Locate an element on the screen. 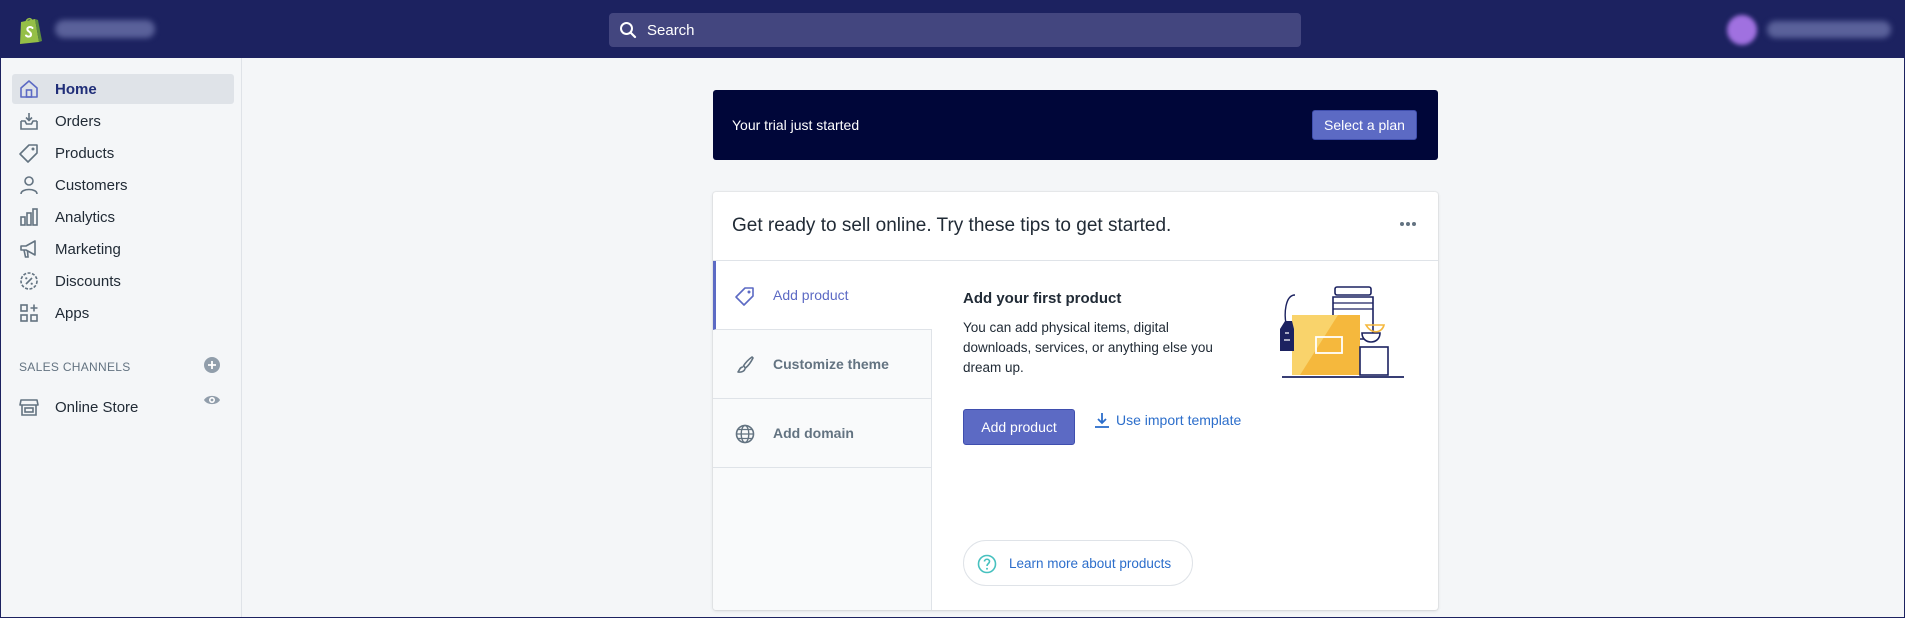  sidebar-item-label: Products is located at coordinates (85, 153).